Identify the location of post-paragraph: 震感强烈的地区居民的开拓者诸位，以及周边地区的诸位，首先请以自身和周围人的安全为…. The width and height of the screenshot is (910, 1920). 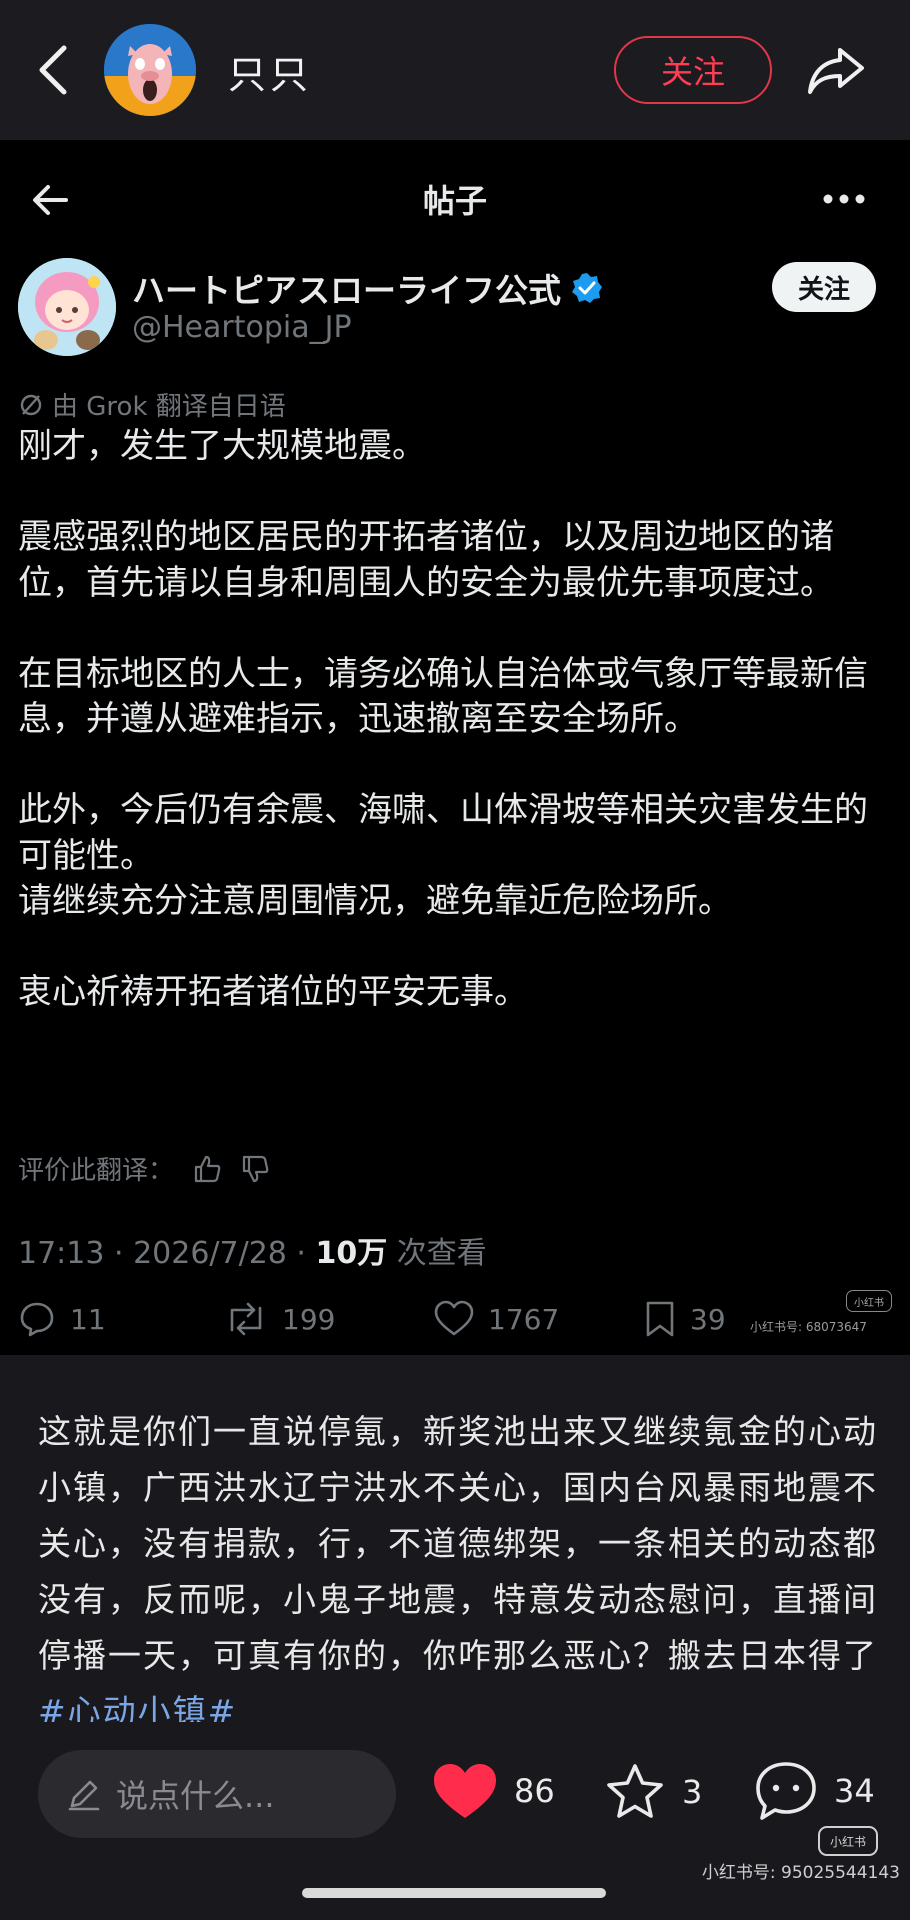
(426, 560).